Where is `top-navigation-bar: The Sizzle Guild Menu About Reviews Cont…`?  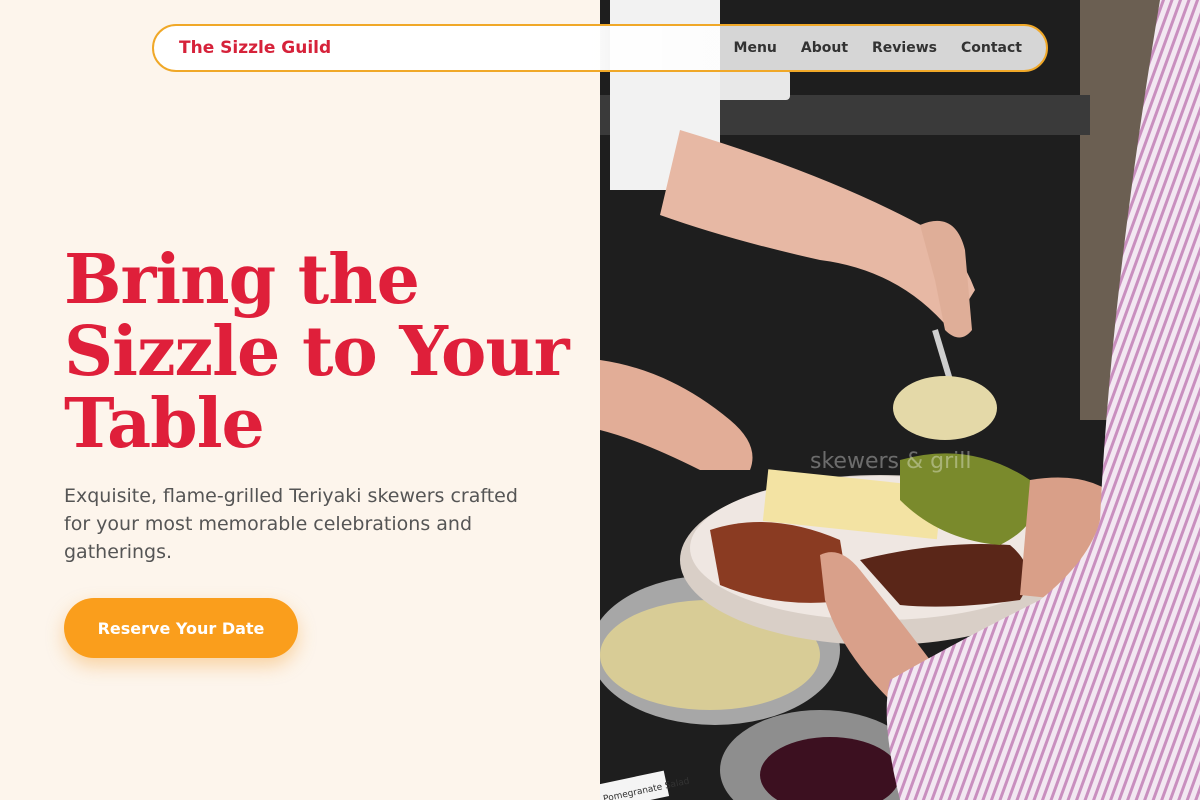
top-navigation-bar: The Sizzle Guild Menu About Reviews Cont… is located at coordinates (600, 48).